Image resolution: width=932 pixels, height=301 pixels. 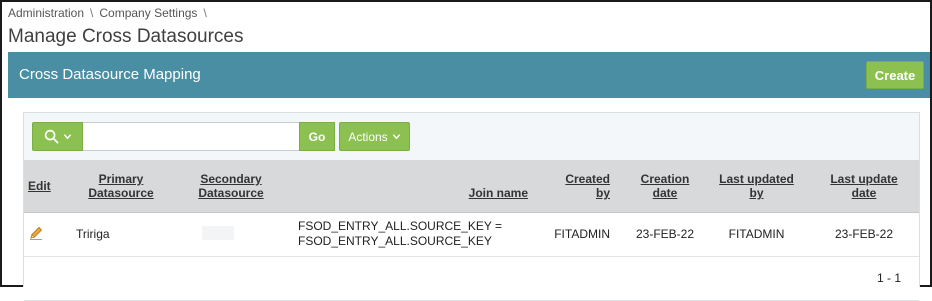 I want to click on pagination-row: 1 - 1, so click(x=471, y=278).